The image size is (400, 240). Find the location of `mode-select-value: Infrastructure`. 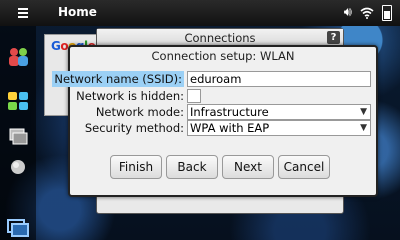

mode-select-value: Infrastructure is located at coordinates (229, 112).